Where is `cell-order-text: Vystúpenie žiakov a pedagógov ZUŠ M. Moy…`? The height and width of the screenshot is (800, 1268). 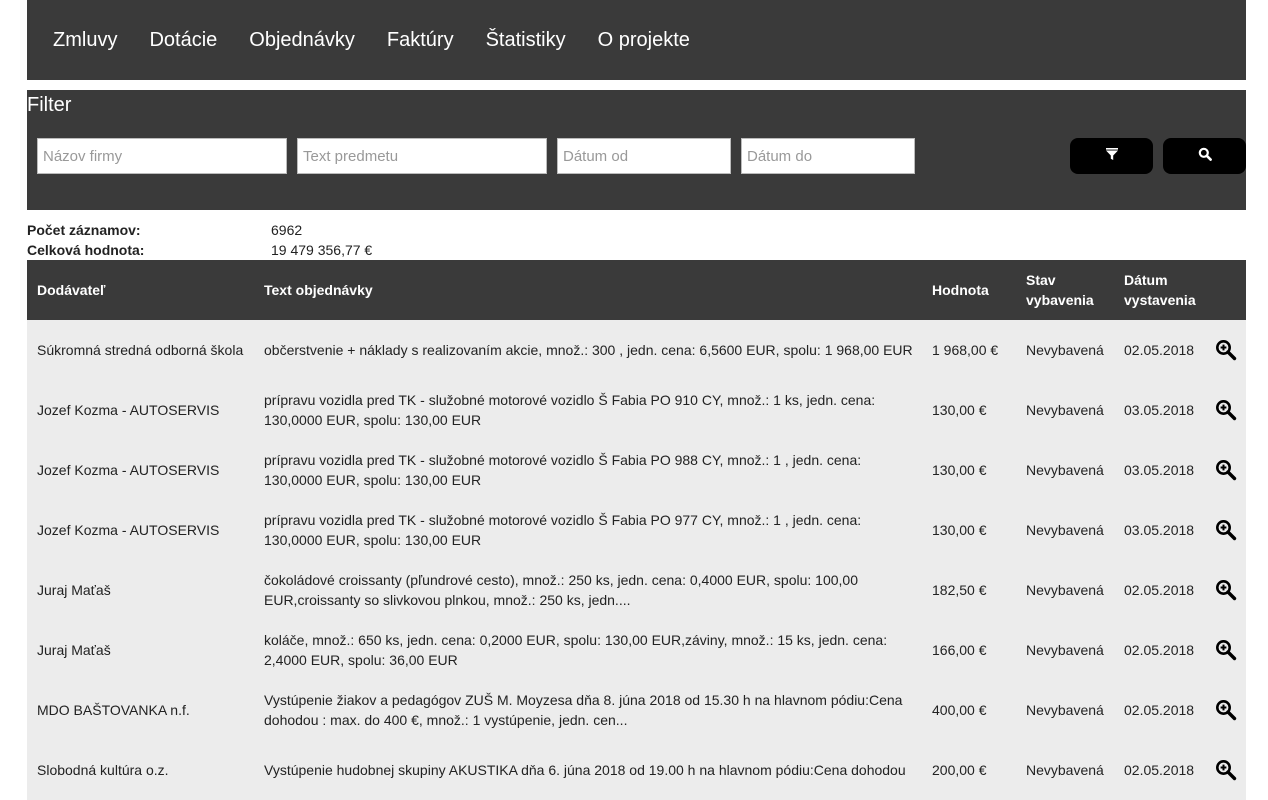
cell-order-text: Vystúpenie žiakov a pedagógov ZUŠ M. Moy… is located at coordinates (583, 710).